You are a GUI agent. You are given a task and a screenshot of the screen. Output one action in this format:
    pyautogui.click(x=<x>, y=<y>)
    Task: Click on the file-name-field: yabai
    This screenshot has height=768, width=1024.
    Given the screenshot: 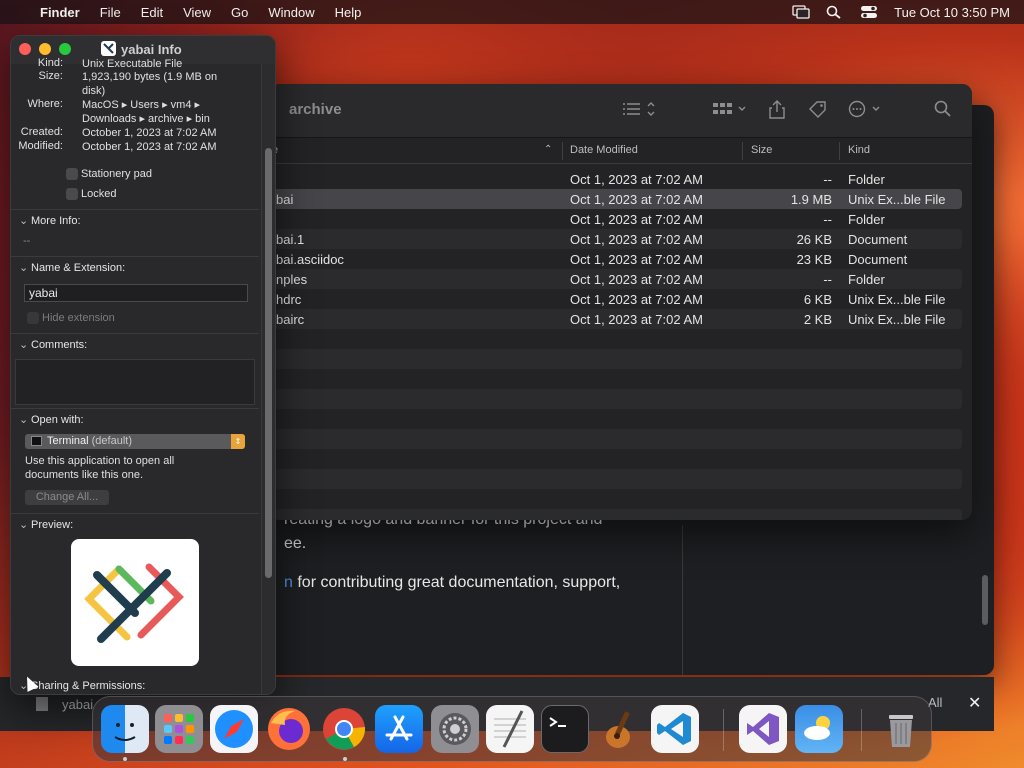 What is the action you would take?
    pyautogui.click(x=136, y=293)
    